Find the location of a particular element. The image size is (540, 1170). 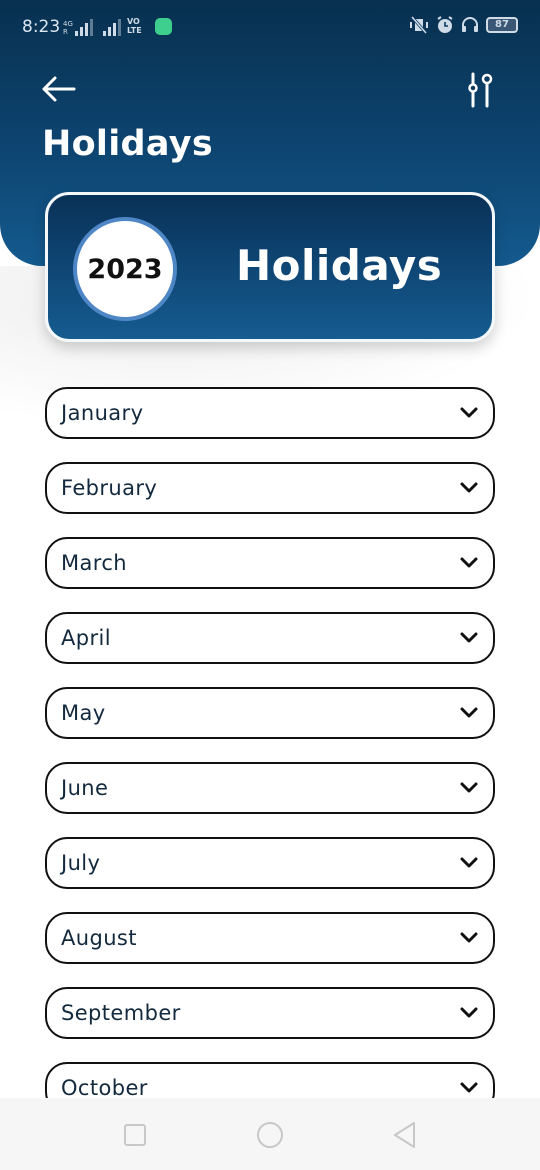

status-time: 8:23 is located at coordinates (41, 27).